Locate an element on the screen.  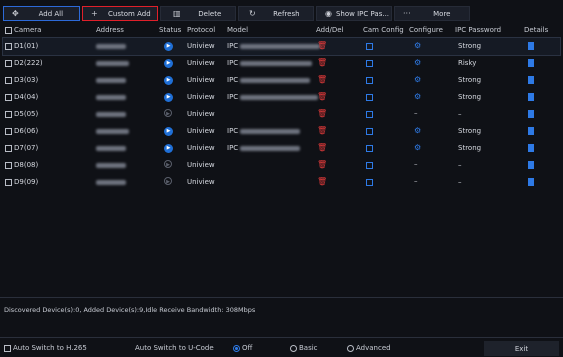
camera-cell: D6(06) is located at coordinates (21, 131).